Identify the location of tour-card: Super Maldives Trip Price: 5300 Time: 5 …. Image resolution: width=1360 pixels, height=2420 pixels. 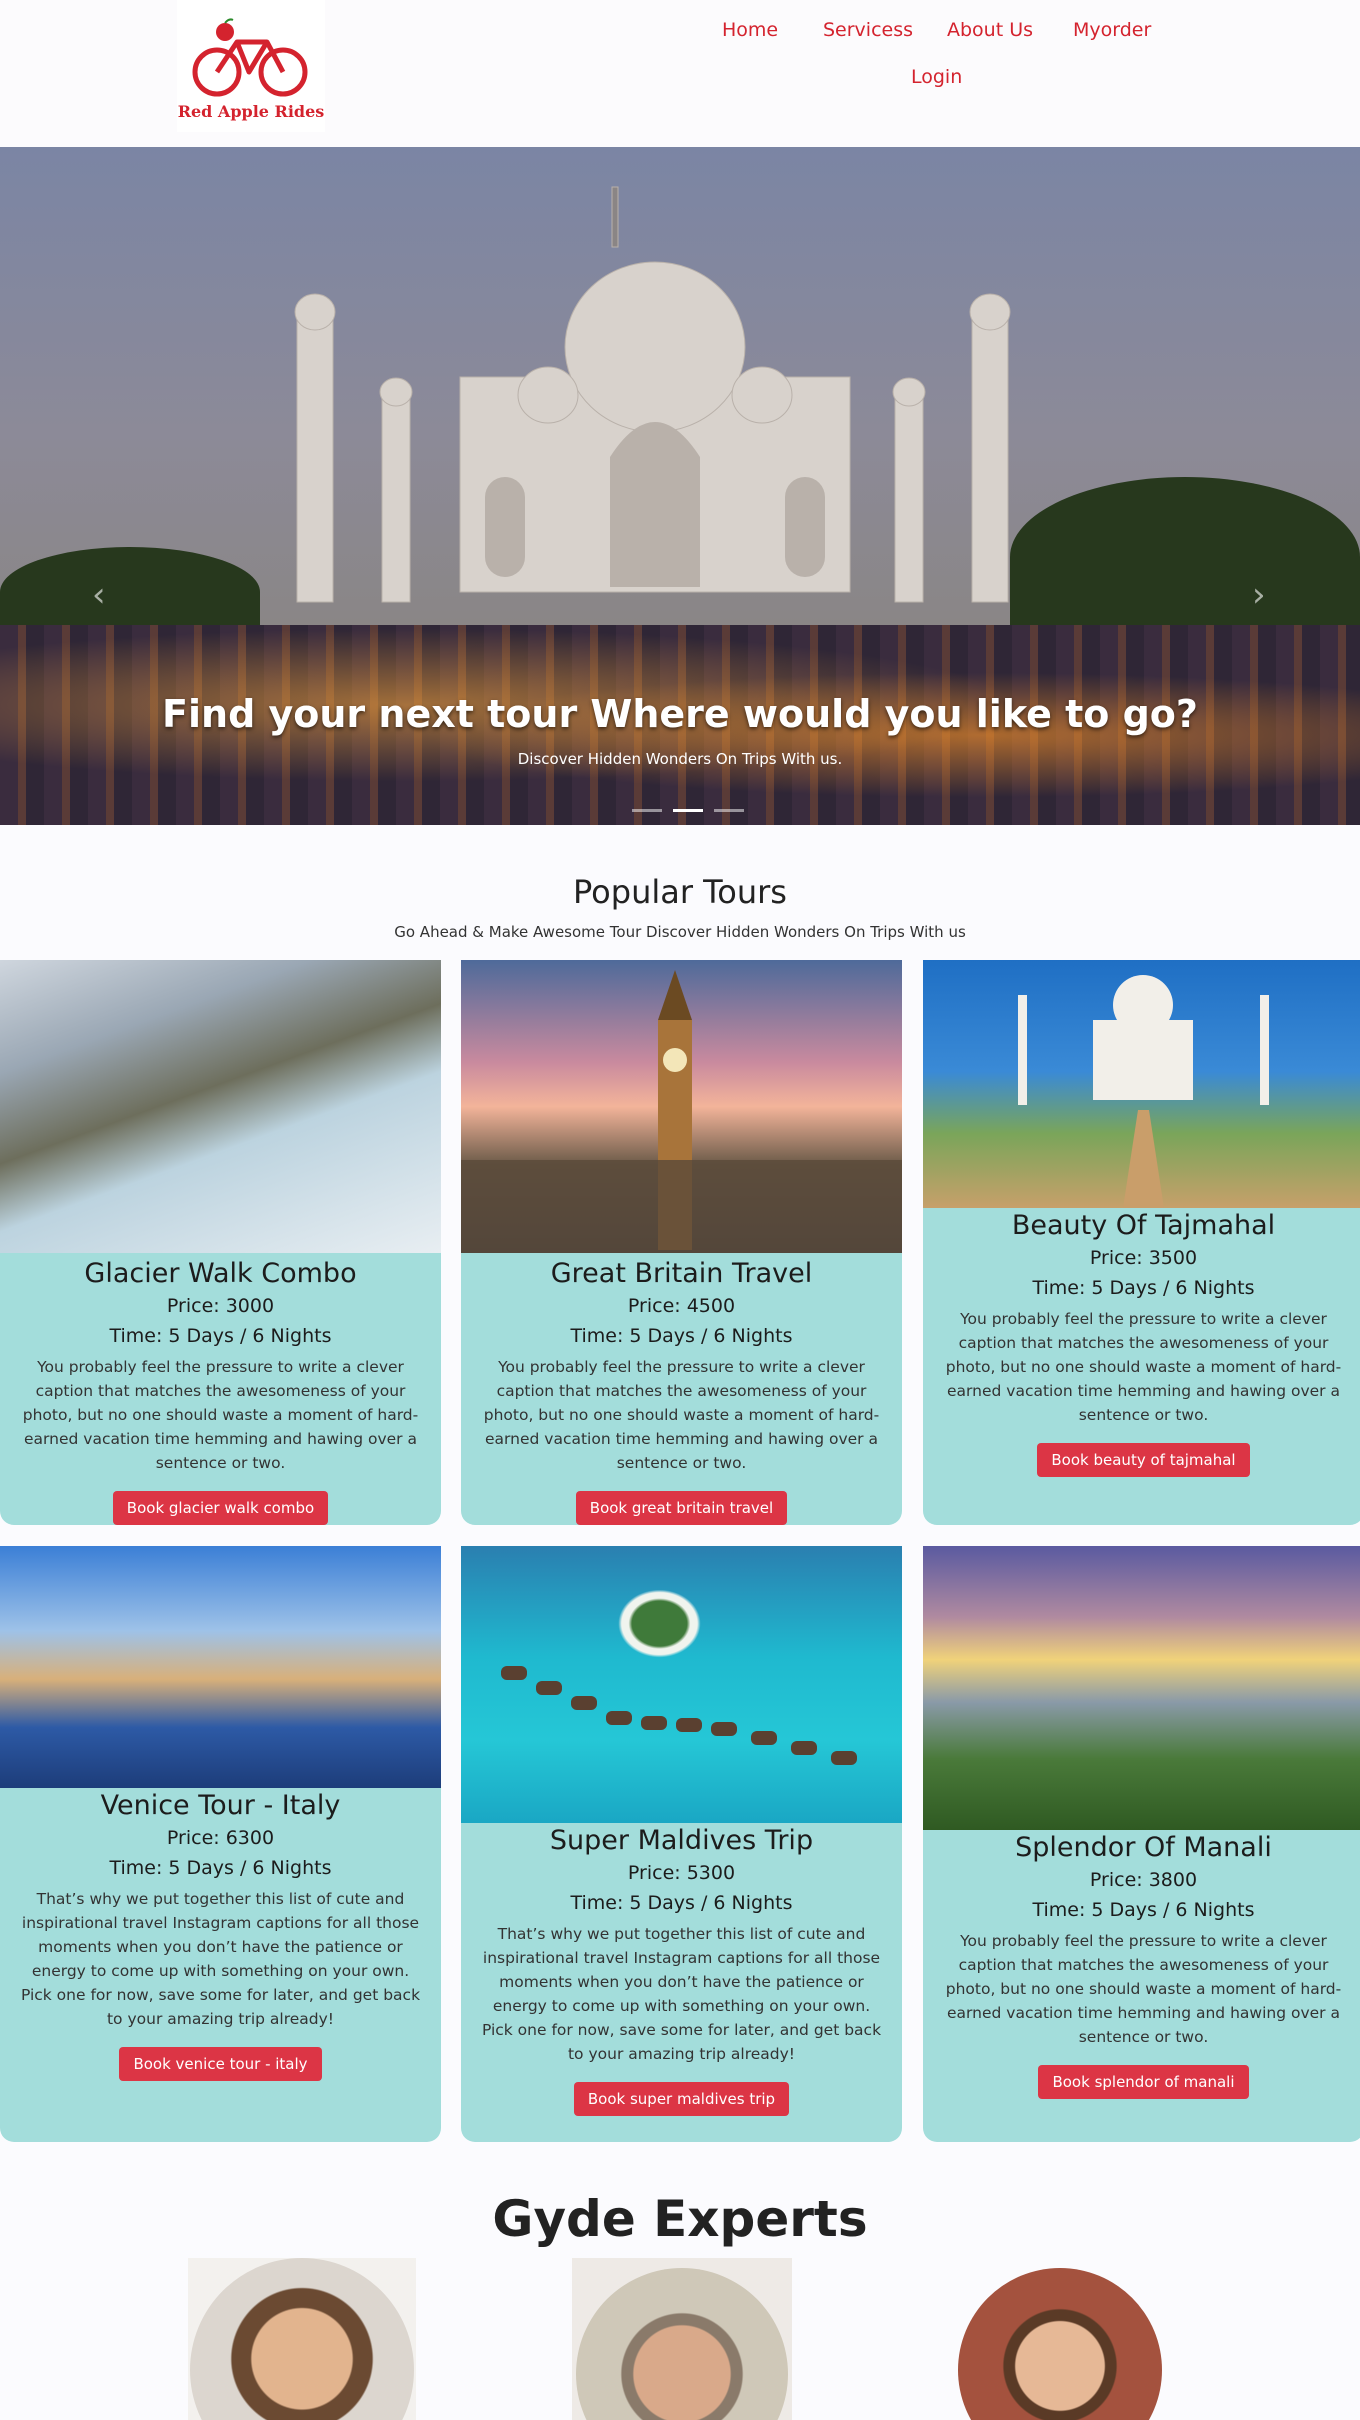
(681, 1844).